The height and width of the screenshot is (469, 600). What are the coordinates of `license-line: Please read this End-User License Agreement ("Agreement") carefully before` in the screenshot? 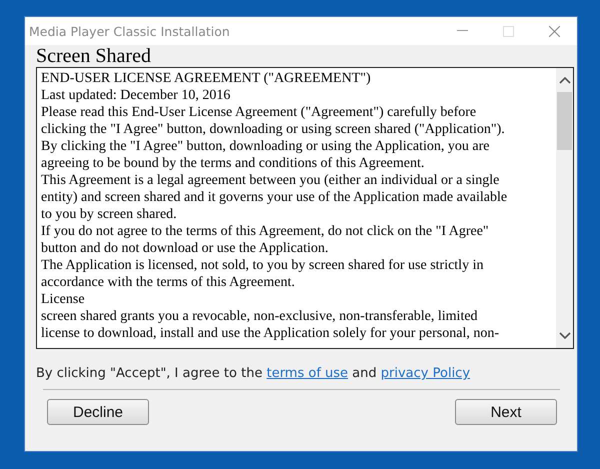 It's located at (259, 112).